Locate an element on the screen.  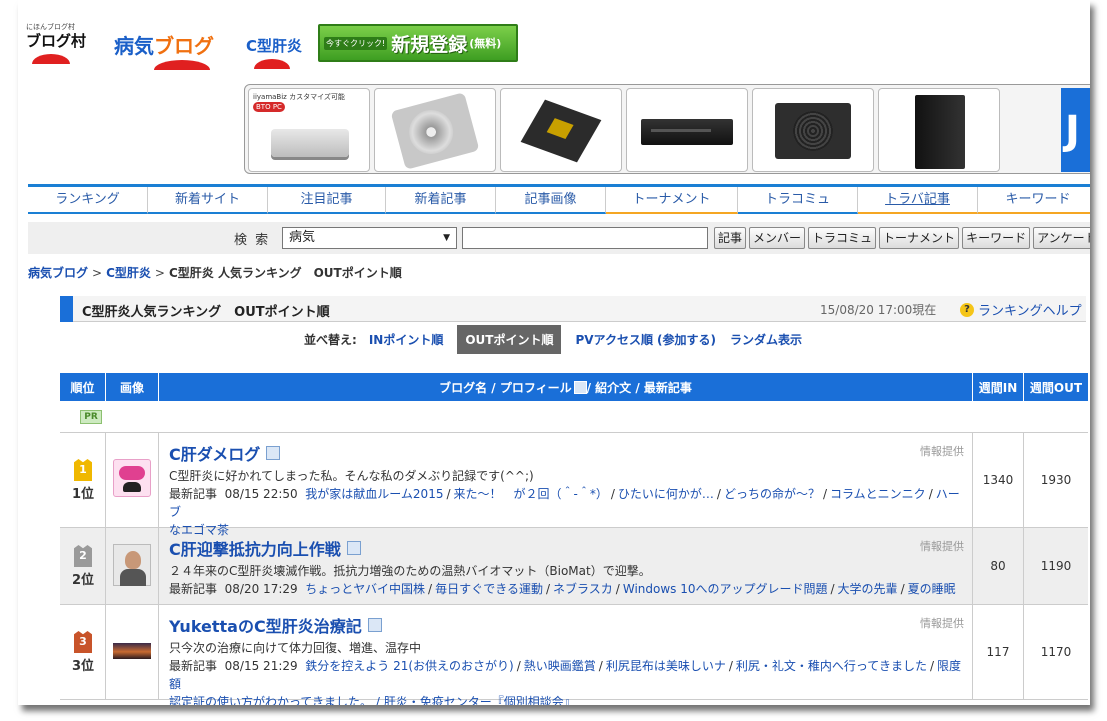
ranking-title: C型肝炎人気ランキング OUTポイント順 is located at coordinates (206, 312).